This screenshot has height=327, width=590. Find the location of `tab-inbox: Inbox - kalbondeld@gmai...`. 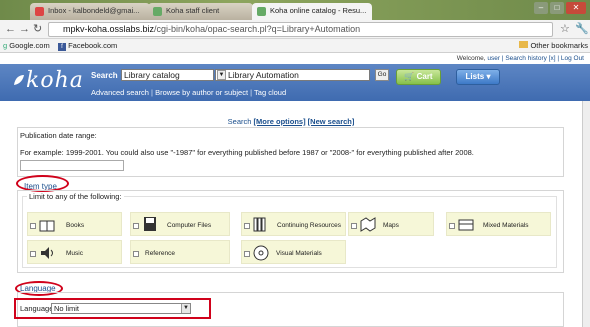

tab-inbox: Inbox - kalbondeld@gmai... is located at coordinates (90, 11).